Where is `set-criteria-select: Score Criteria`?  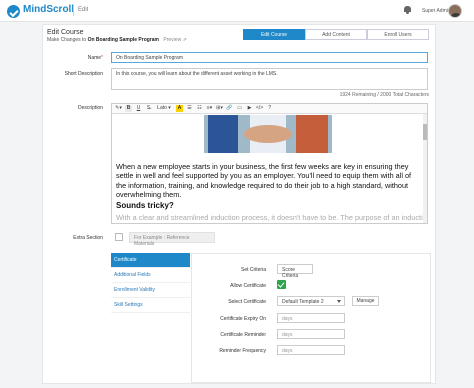 set-criteria-select: Score Criteria is located at coordinates (295, 271).